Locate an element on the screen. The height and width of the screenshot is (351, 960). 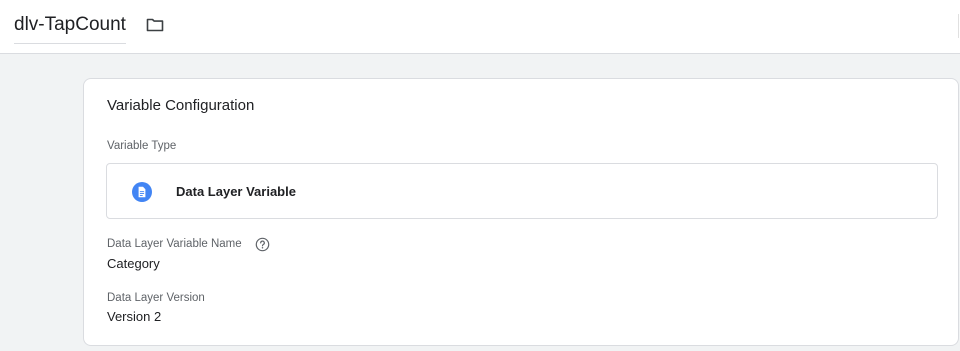
data-layer-variable-name-value: Category is located at coordinates (133, 263).